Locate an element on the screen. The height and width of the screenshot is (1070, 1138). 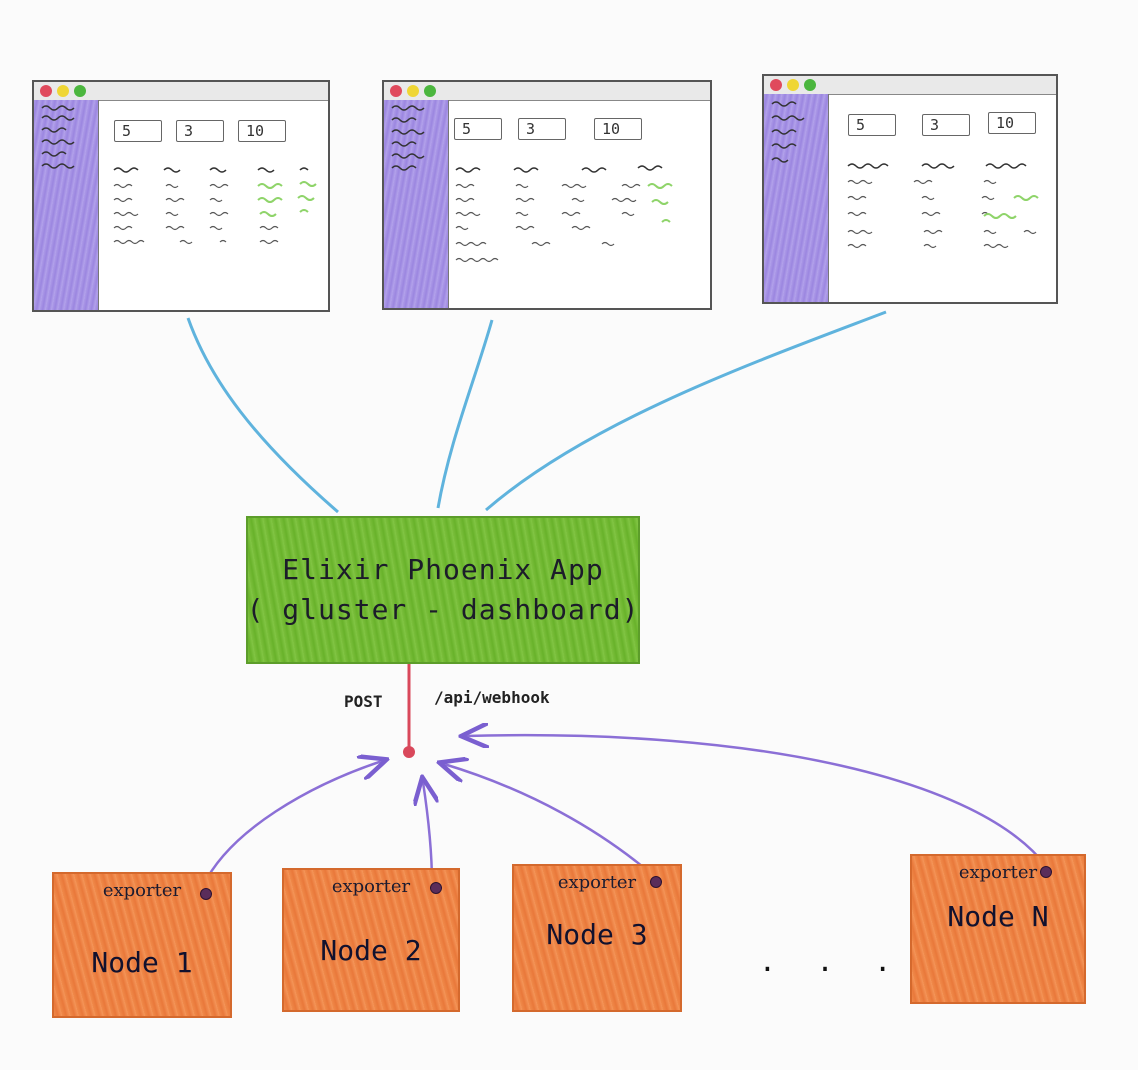
browser-3-link is located at coordinates (686, 411).